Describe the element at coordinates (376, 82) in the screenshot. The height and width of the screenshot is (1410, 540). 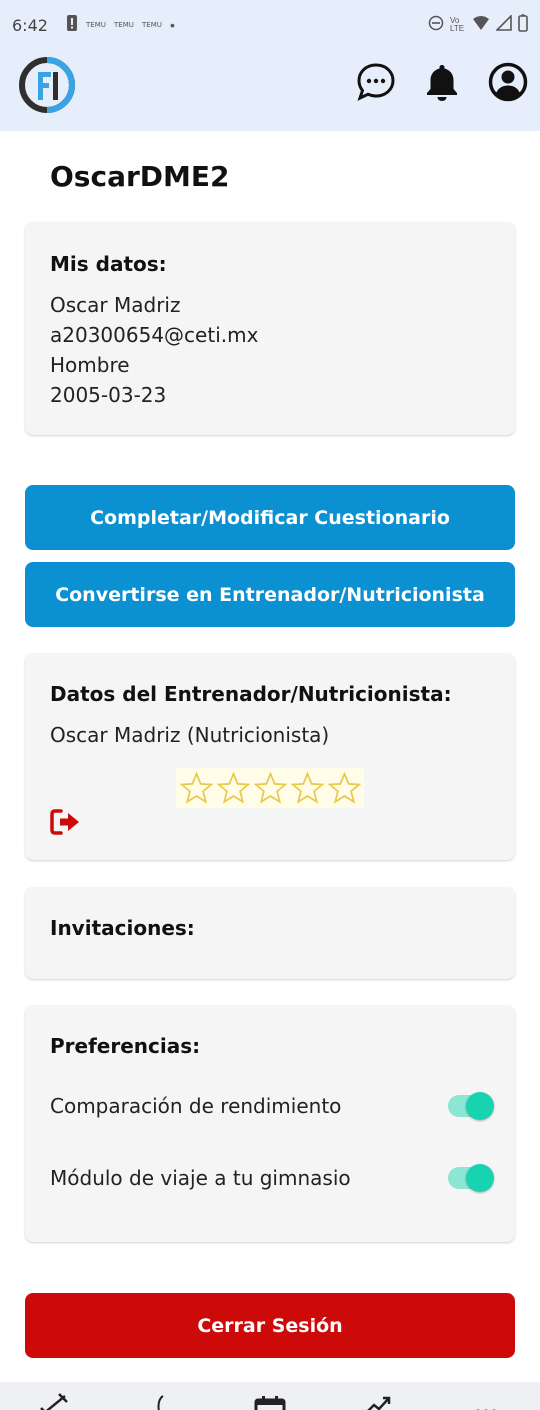
I see `chat-icon` at that location.